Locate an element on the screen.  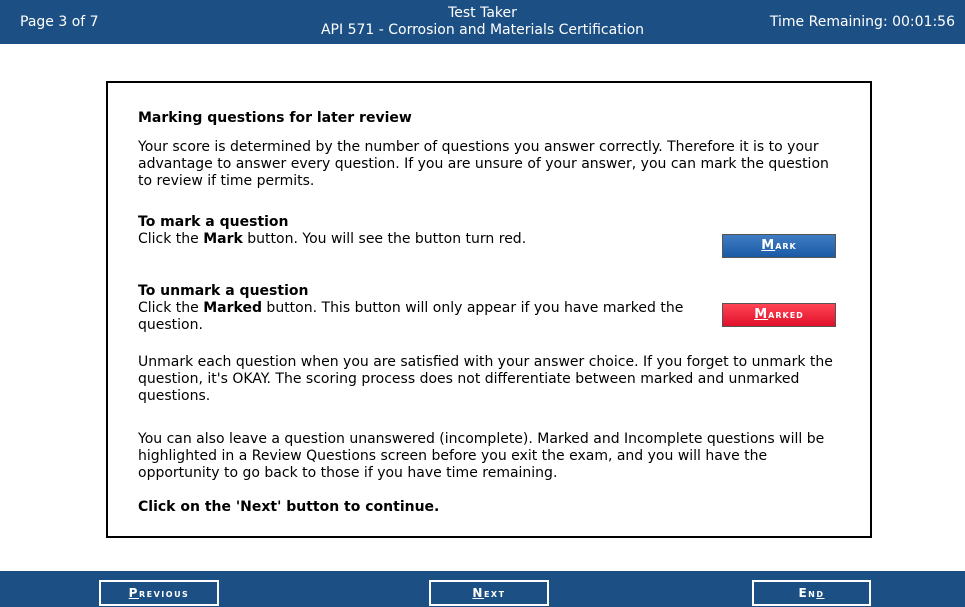
next-first: N is located at coordinates (478, 593).